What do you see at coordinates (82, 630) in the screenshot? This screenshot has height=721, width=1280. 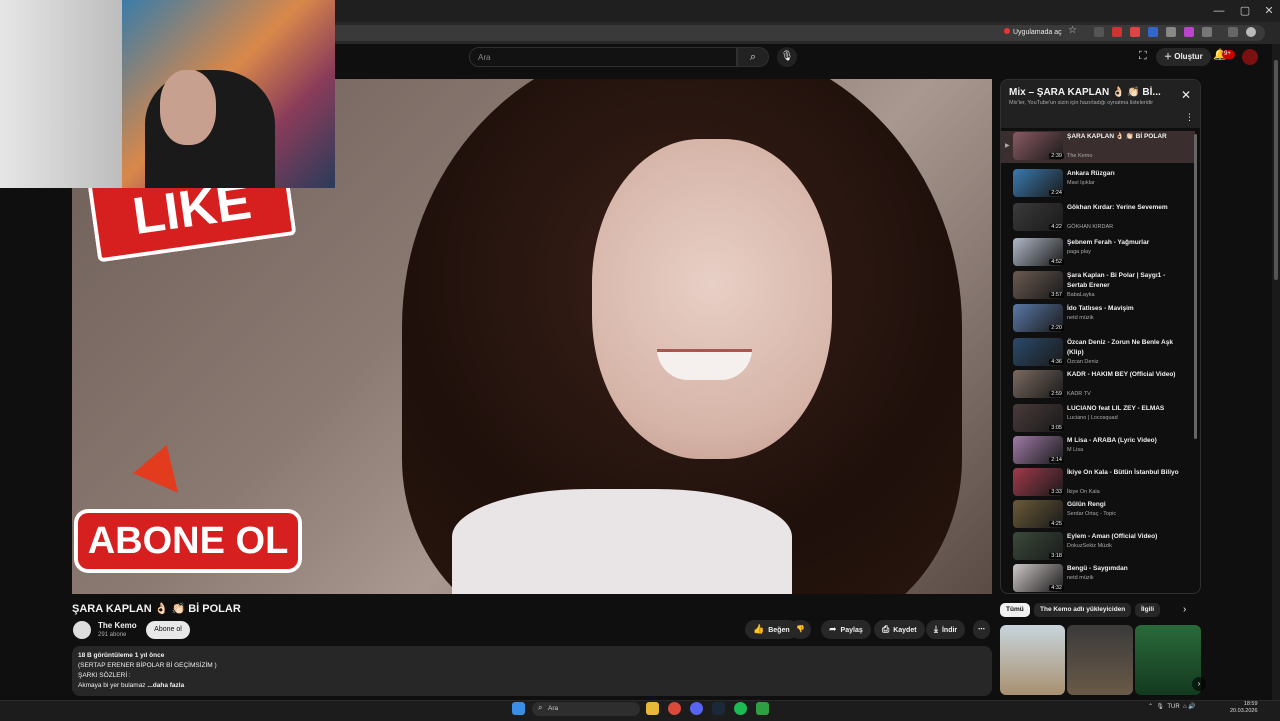 I see `channel-avatar` at bounding box center [82, 630].